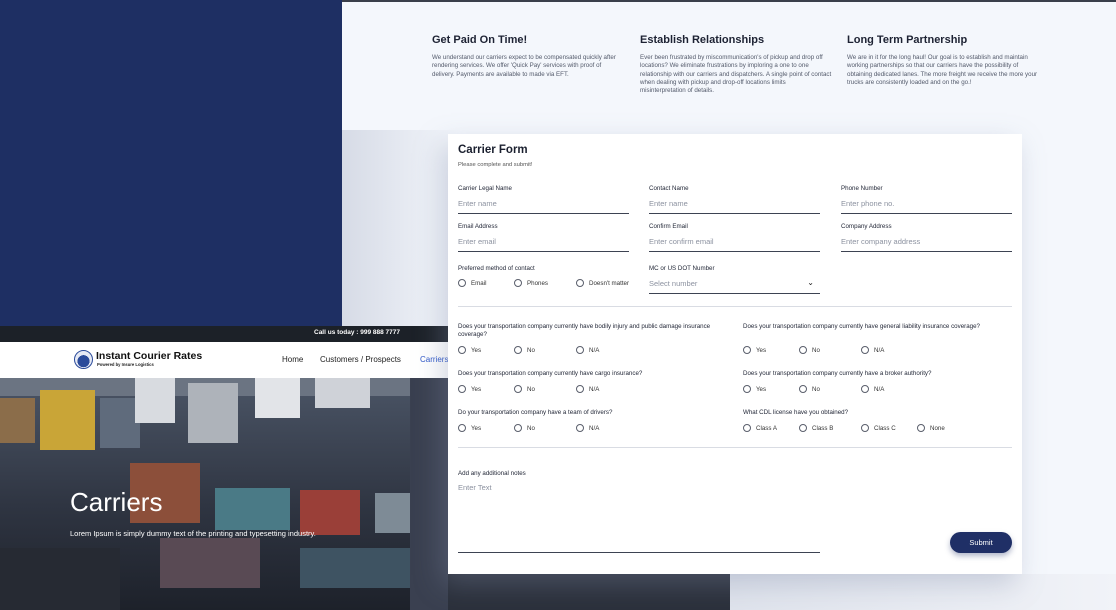 Image resolution: width=1116 pixels, height=610 pixels. I want to click on radio-q5-yes: Yes, so click(469, 428).